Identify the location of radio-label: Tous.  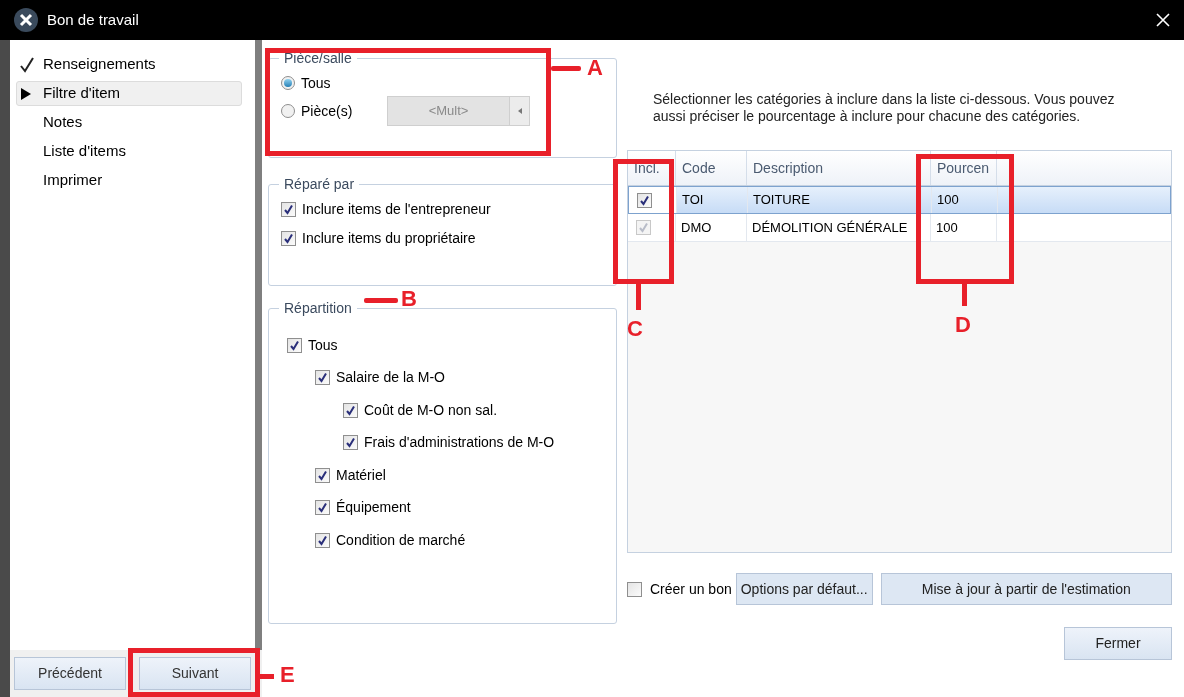
(316, 83).